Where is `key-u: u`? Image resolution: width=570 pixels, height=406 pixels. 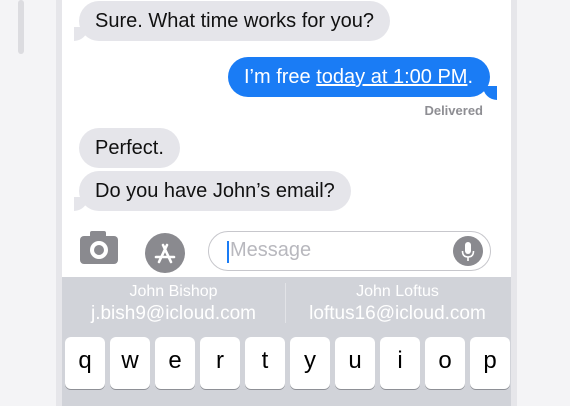 key-u: u is located at coordinates (355, 363).